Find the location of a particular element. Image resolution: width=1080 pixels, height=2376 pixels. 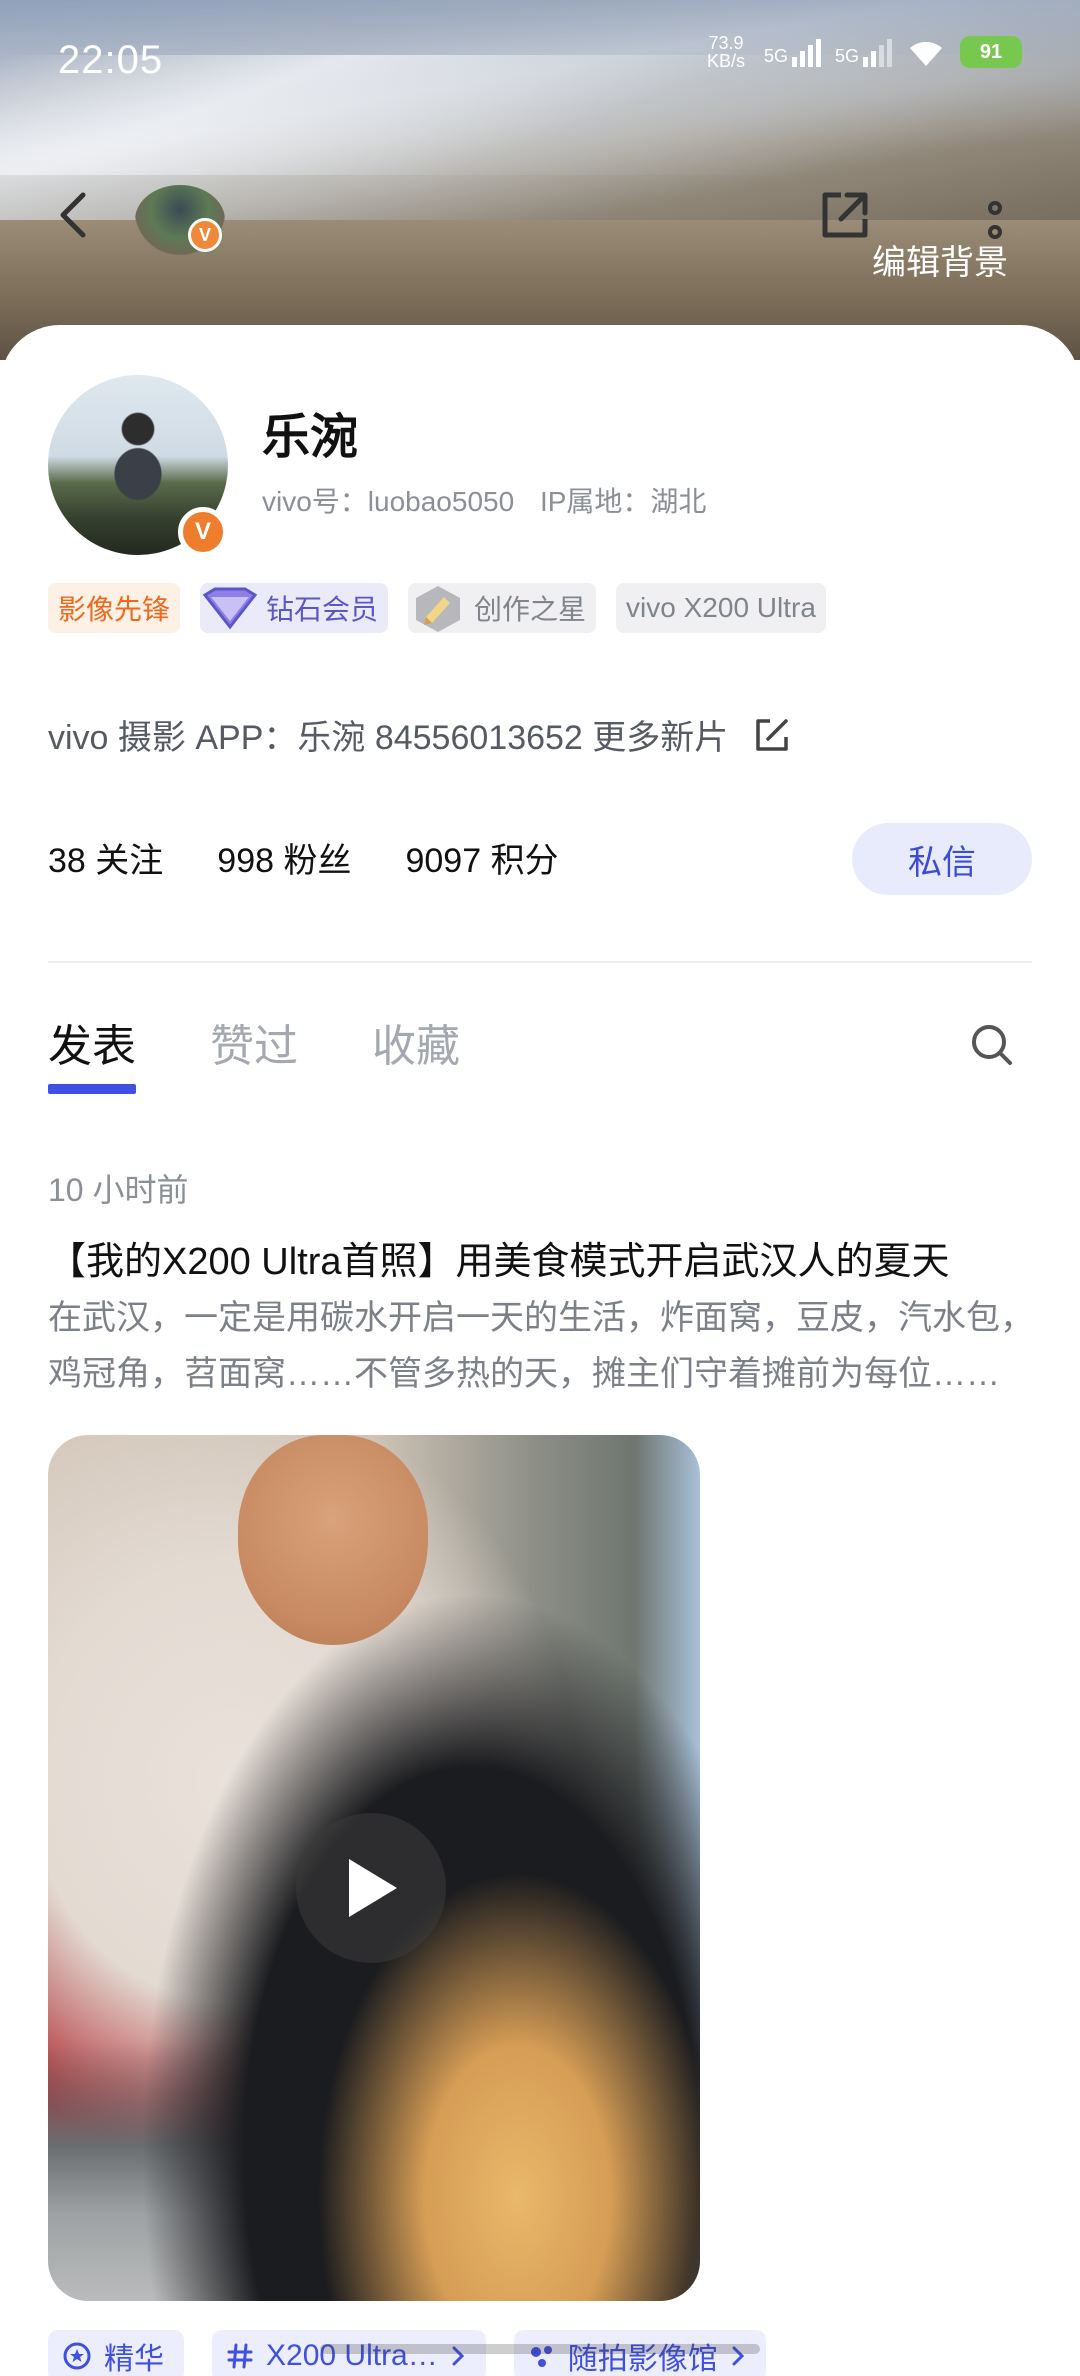

share-icon is located at coordinates (845, 215).